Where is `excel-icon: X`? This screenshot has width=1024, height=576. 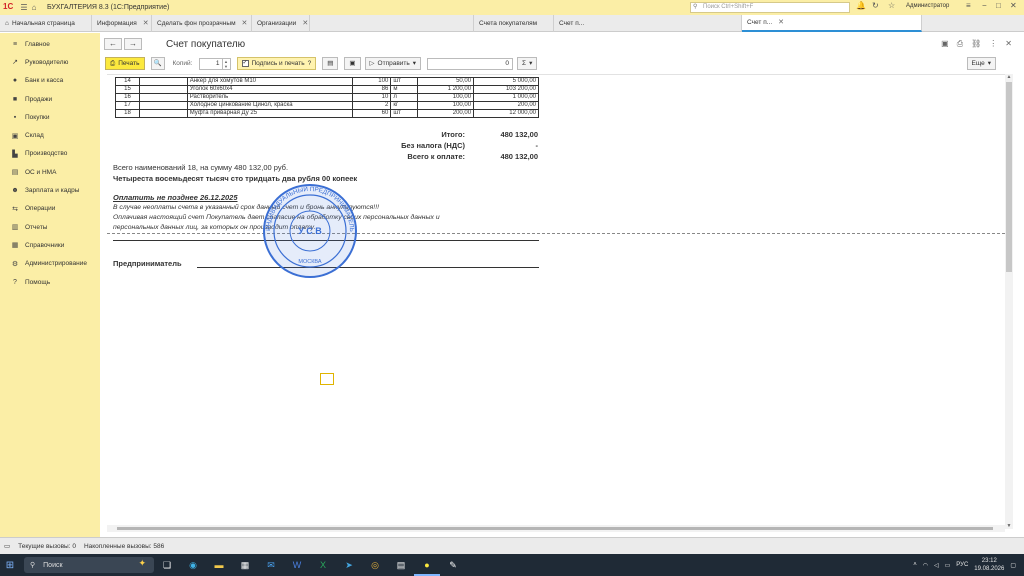 excel-icon: X is located at coordinates (323, 565).